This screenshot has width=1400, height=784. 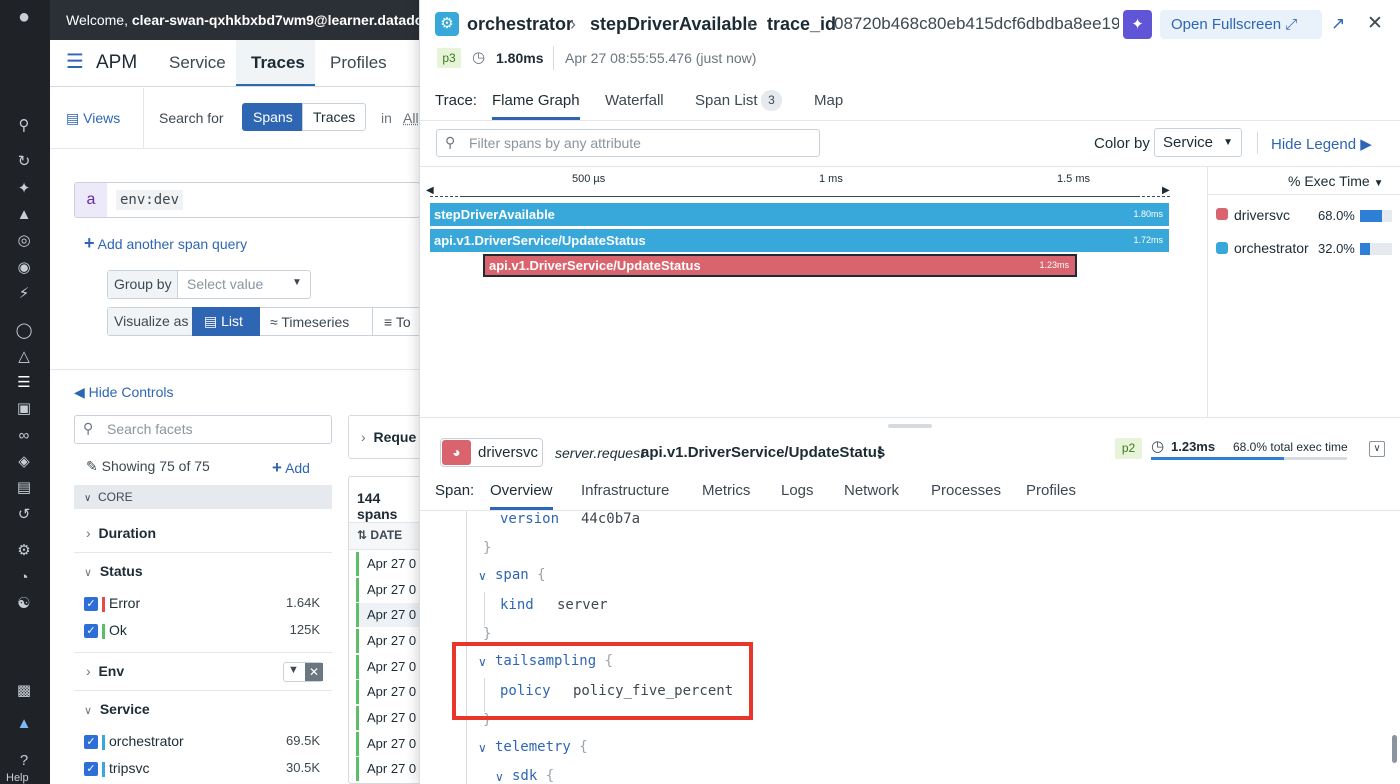 What do you see at coordinates (797, 490) in the screenshot?
I see `tab-logs: Logs` at bounding box center [797, 490].